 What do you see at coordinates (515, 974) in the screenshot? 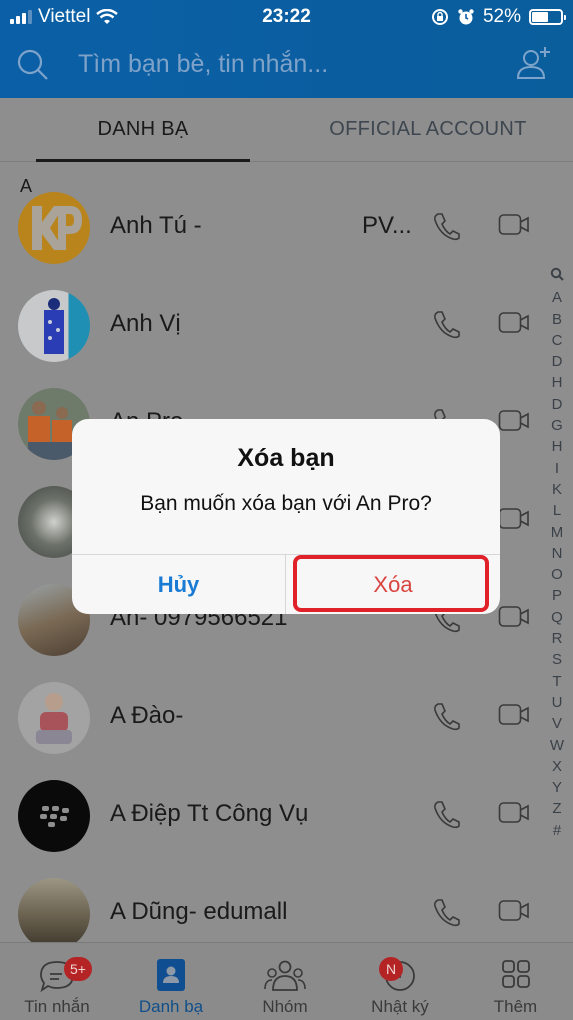
I see `grid-icon` at bounding box center [515, 974].